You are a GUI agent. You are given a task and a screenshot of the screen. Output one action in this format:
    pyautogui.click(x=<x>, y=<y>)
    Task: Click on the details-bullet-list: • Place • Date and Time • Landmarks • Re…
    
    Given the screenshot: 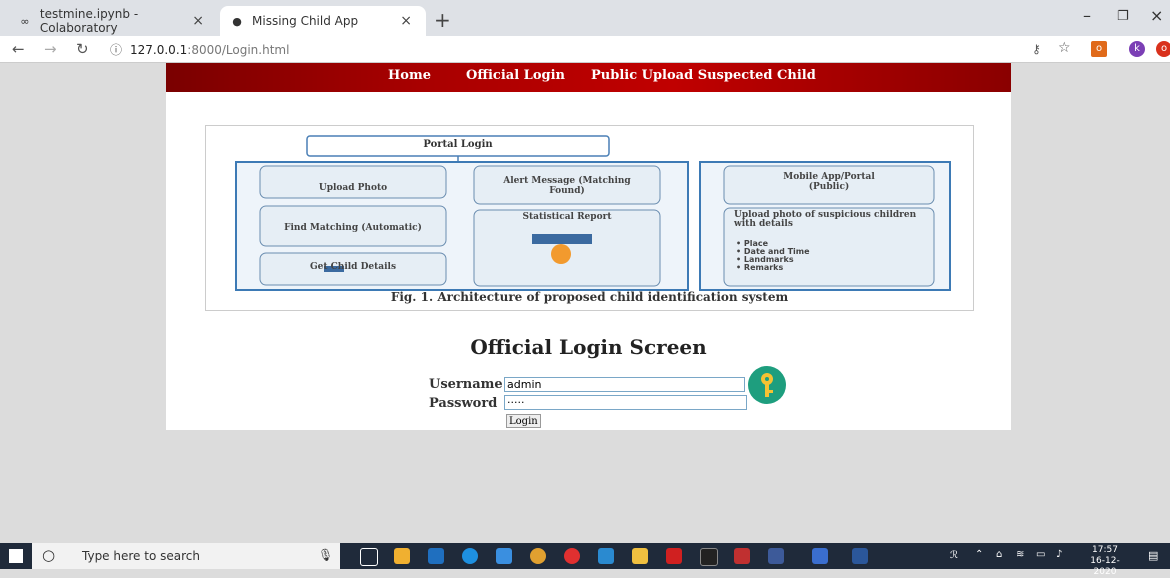 What is the action you would take?
    pyautogui.click(x=773, y=256)
    